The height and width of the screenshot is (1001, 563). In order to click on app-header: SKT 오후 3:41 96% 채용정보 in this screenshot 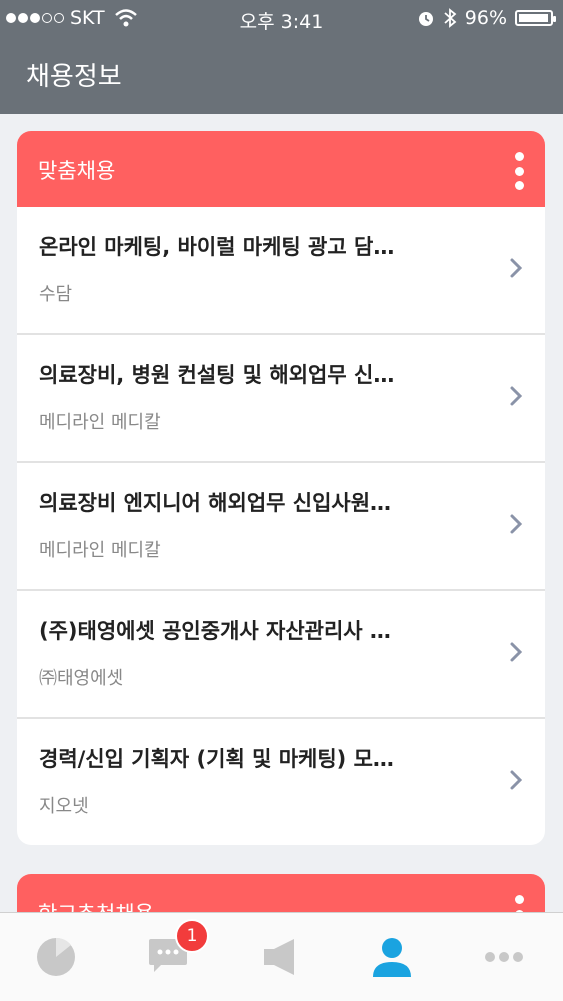, I will do `click(281, 57)`.